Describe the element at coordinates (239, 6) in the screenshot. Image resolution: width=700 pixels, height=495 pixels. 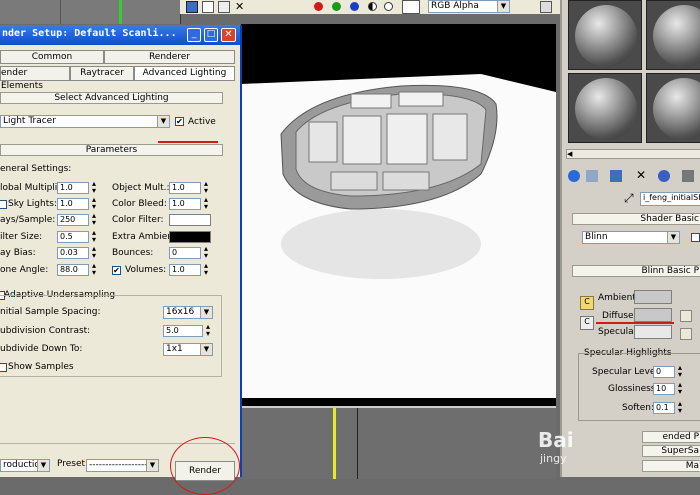
I see `tracking-icon: ✕` at that location.